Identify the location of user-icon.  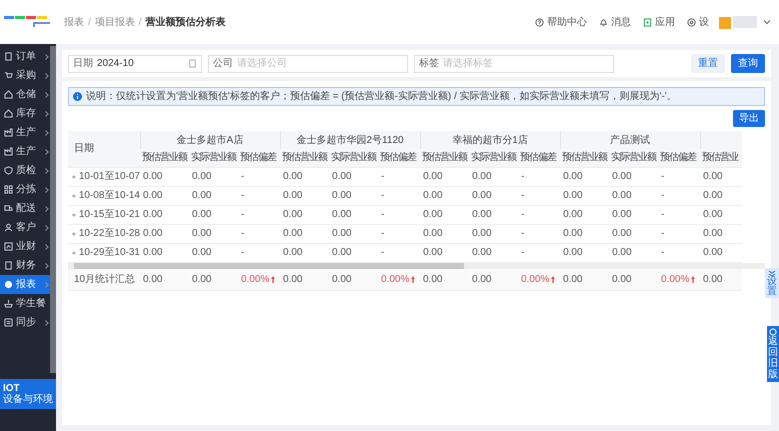
(8, 227).